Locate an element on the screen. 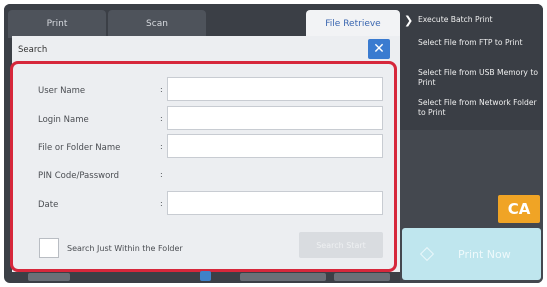  menu-select-usb: Select File from USB Memory to Print is located at coordinates (478, 78).